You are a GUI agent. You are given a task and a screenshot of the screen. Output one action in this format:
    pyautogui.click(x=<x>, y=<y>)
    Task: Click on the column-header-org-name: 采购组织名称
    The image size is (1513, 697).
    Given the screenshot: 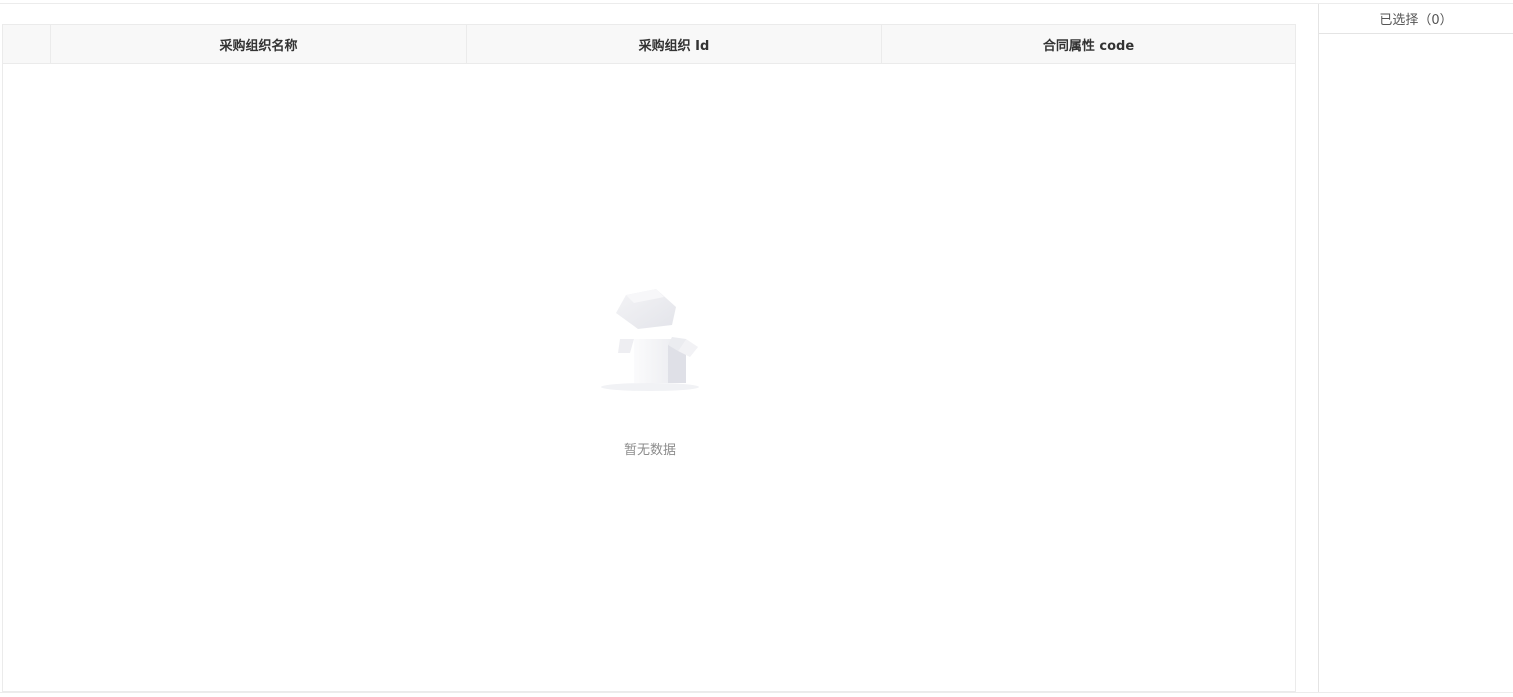 What is the action you would take?
    pyautogui.click(x=259, y=44)
    